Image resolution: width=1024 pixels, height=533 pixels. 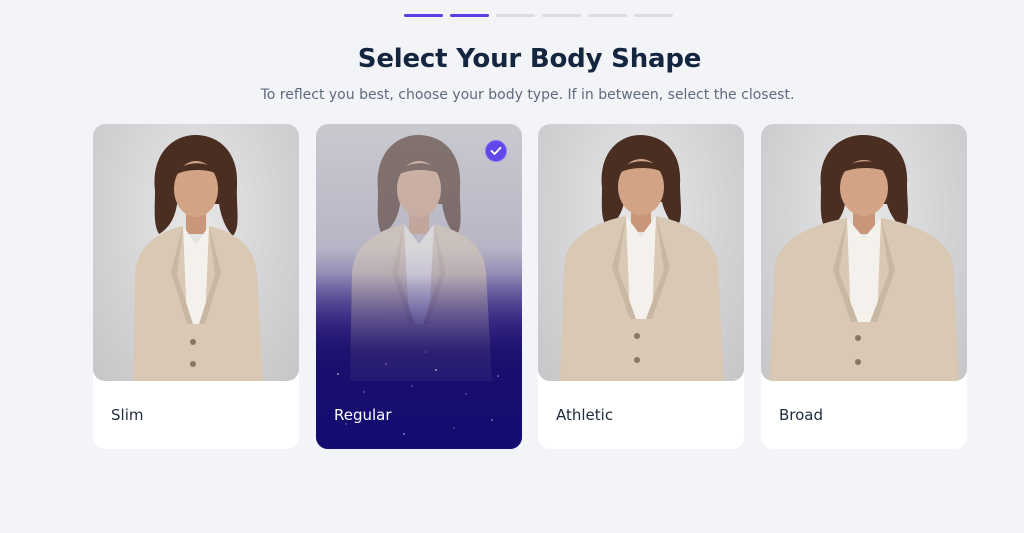 I want to click on option-card-regular: Regular, so click(x=419, y=286).